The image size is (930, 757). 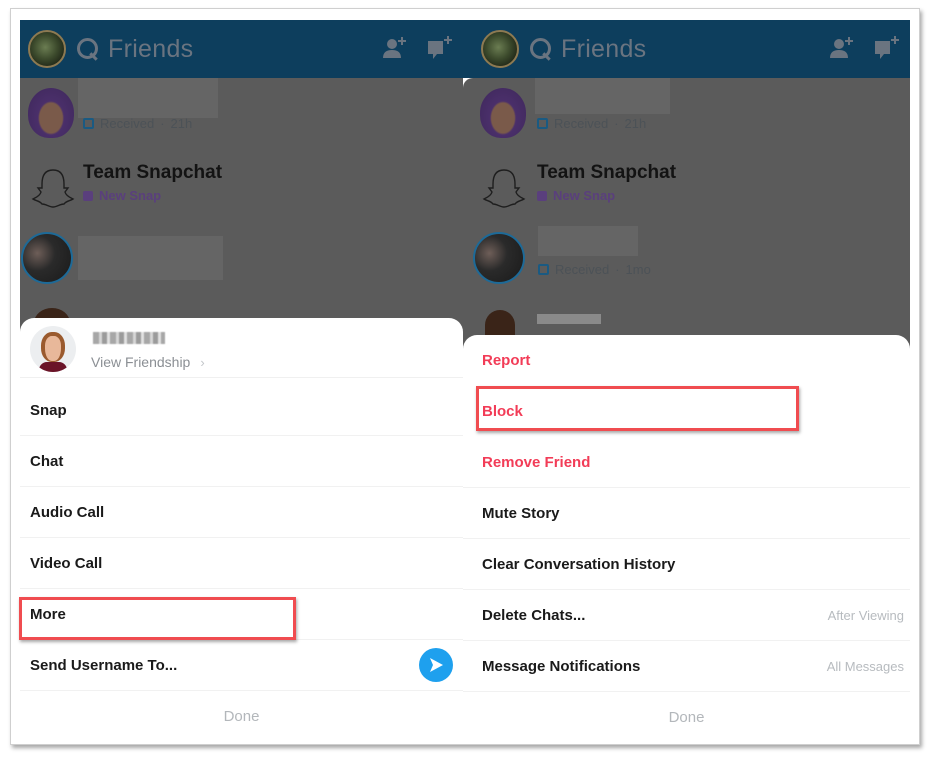 What do you see at coordinates (241, 614) in the screenshot?
I see `menu-item-more: More` at bounding box center [241, 614].